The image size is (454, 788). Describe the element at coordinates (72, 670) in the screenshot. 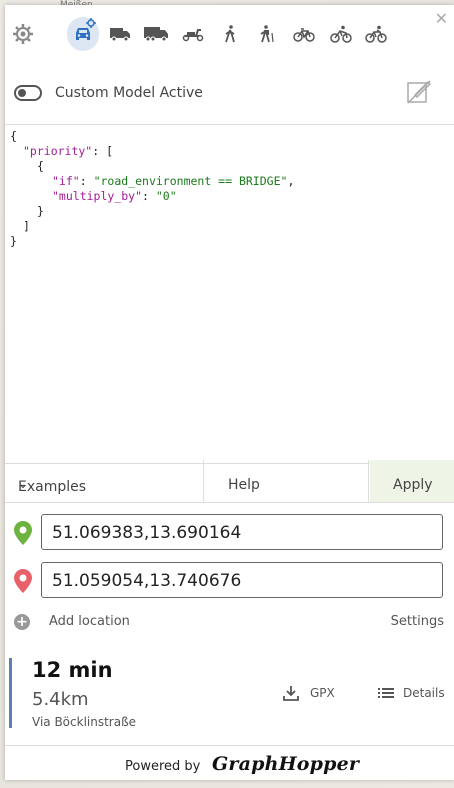

I see `route-time: 12 min` at that location.